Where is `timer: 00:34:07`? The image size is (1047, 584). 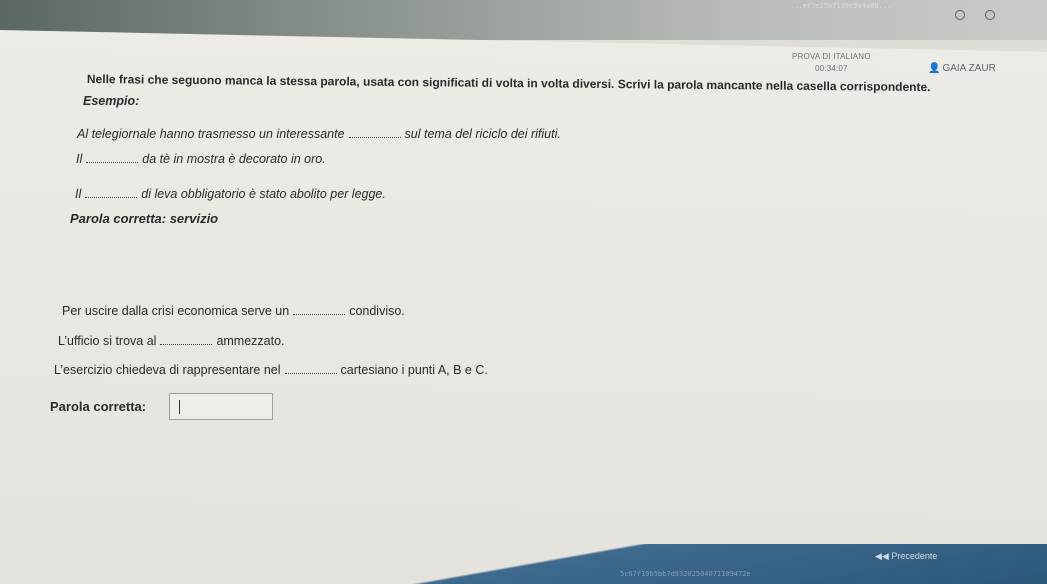 timer: 00:34:07 is located at coordinates (831, 68).